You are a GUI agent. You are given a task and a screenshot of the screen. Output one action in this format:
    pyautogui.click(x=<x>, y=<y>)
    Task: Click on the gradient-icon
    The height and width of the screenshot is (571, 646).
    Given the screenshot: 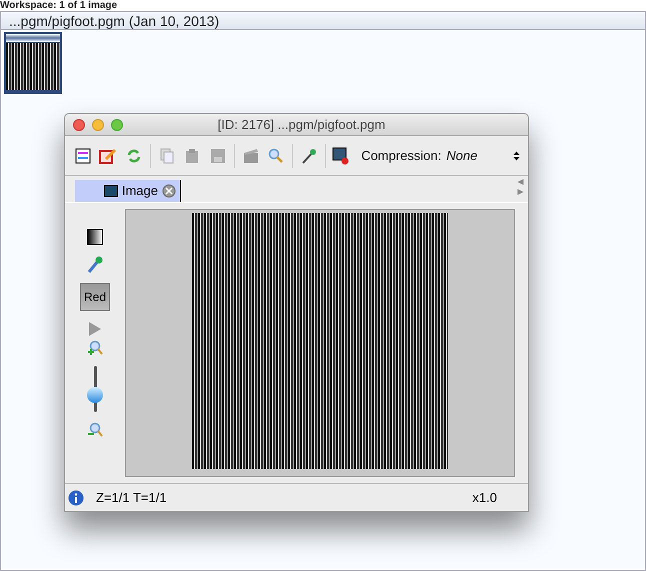 What is the action you would take?
    pyautogui.click(x=95, y=237)
    